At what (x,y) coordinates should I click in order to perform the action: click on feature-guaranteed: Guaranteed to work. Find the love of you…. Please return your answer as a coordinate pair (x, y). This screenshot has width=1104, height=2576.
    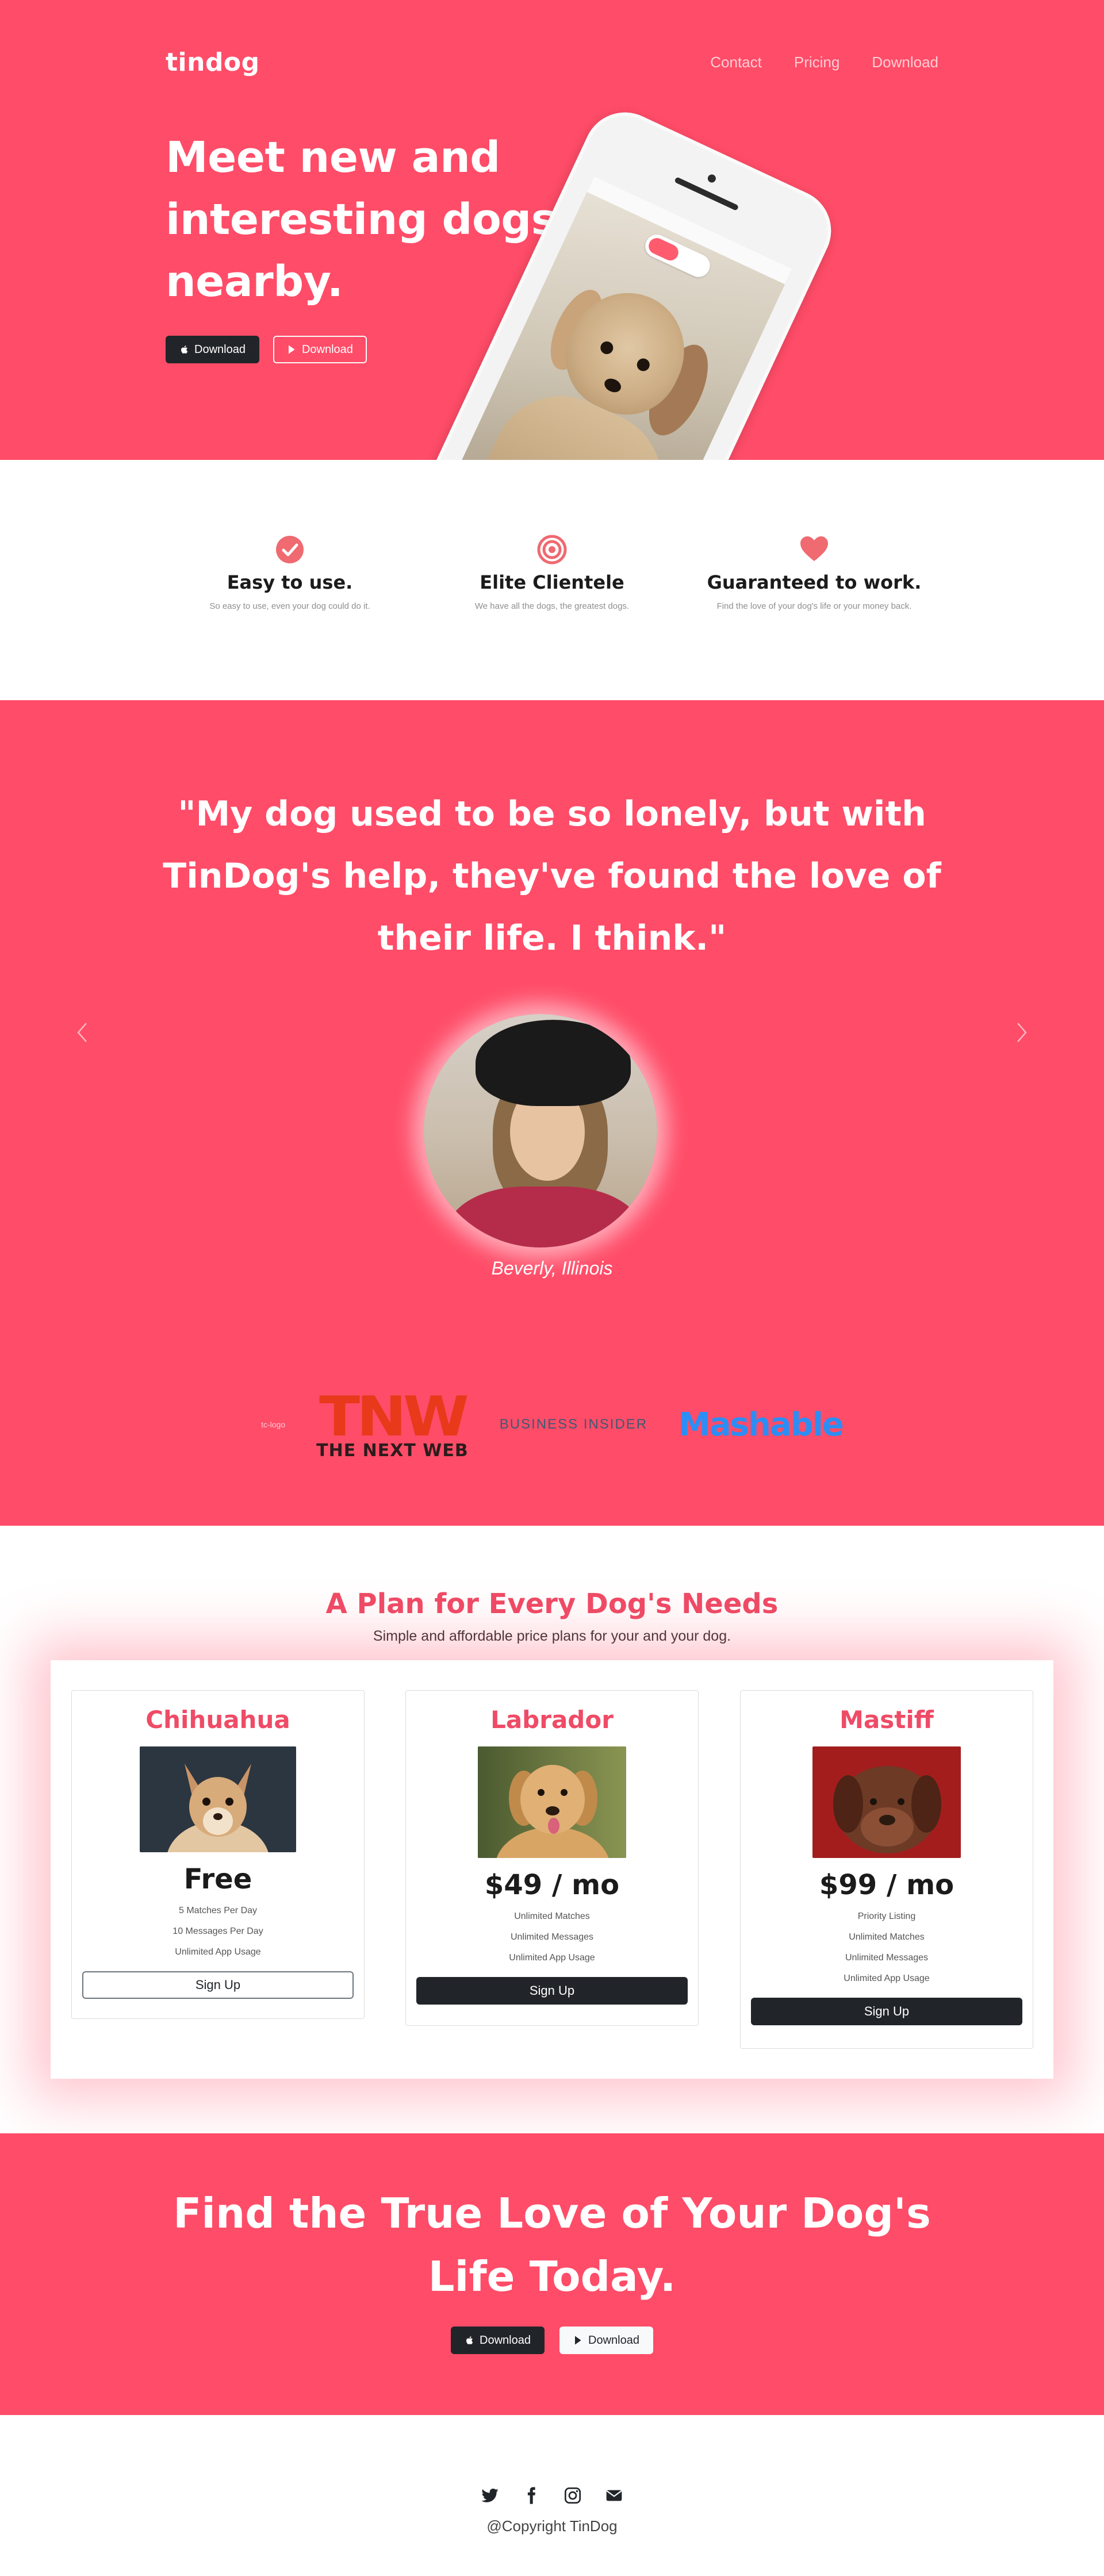
    Looking at the image, I should click on (814, 573).